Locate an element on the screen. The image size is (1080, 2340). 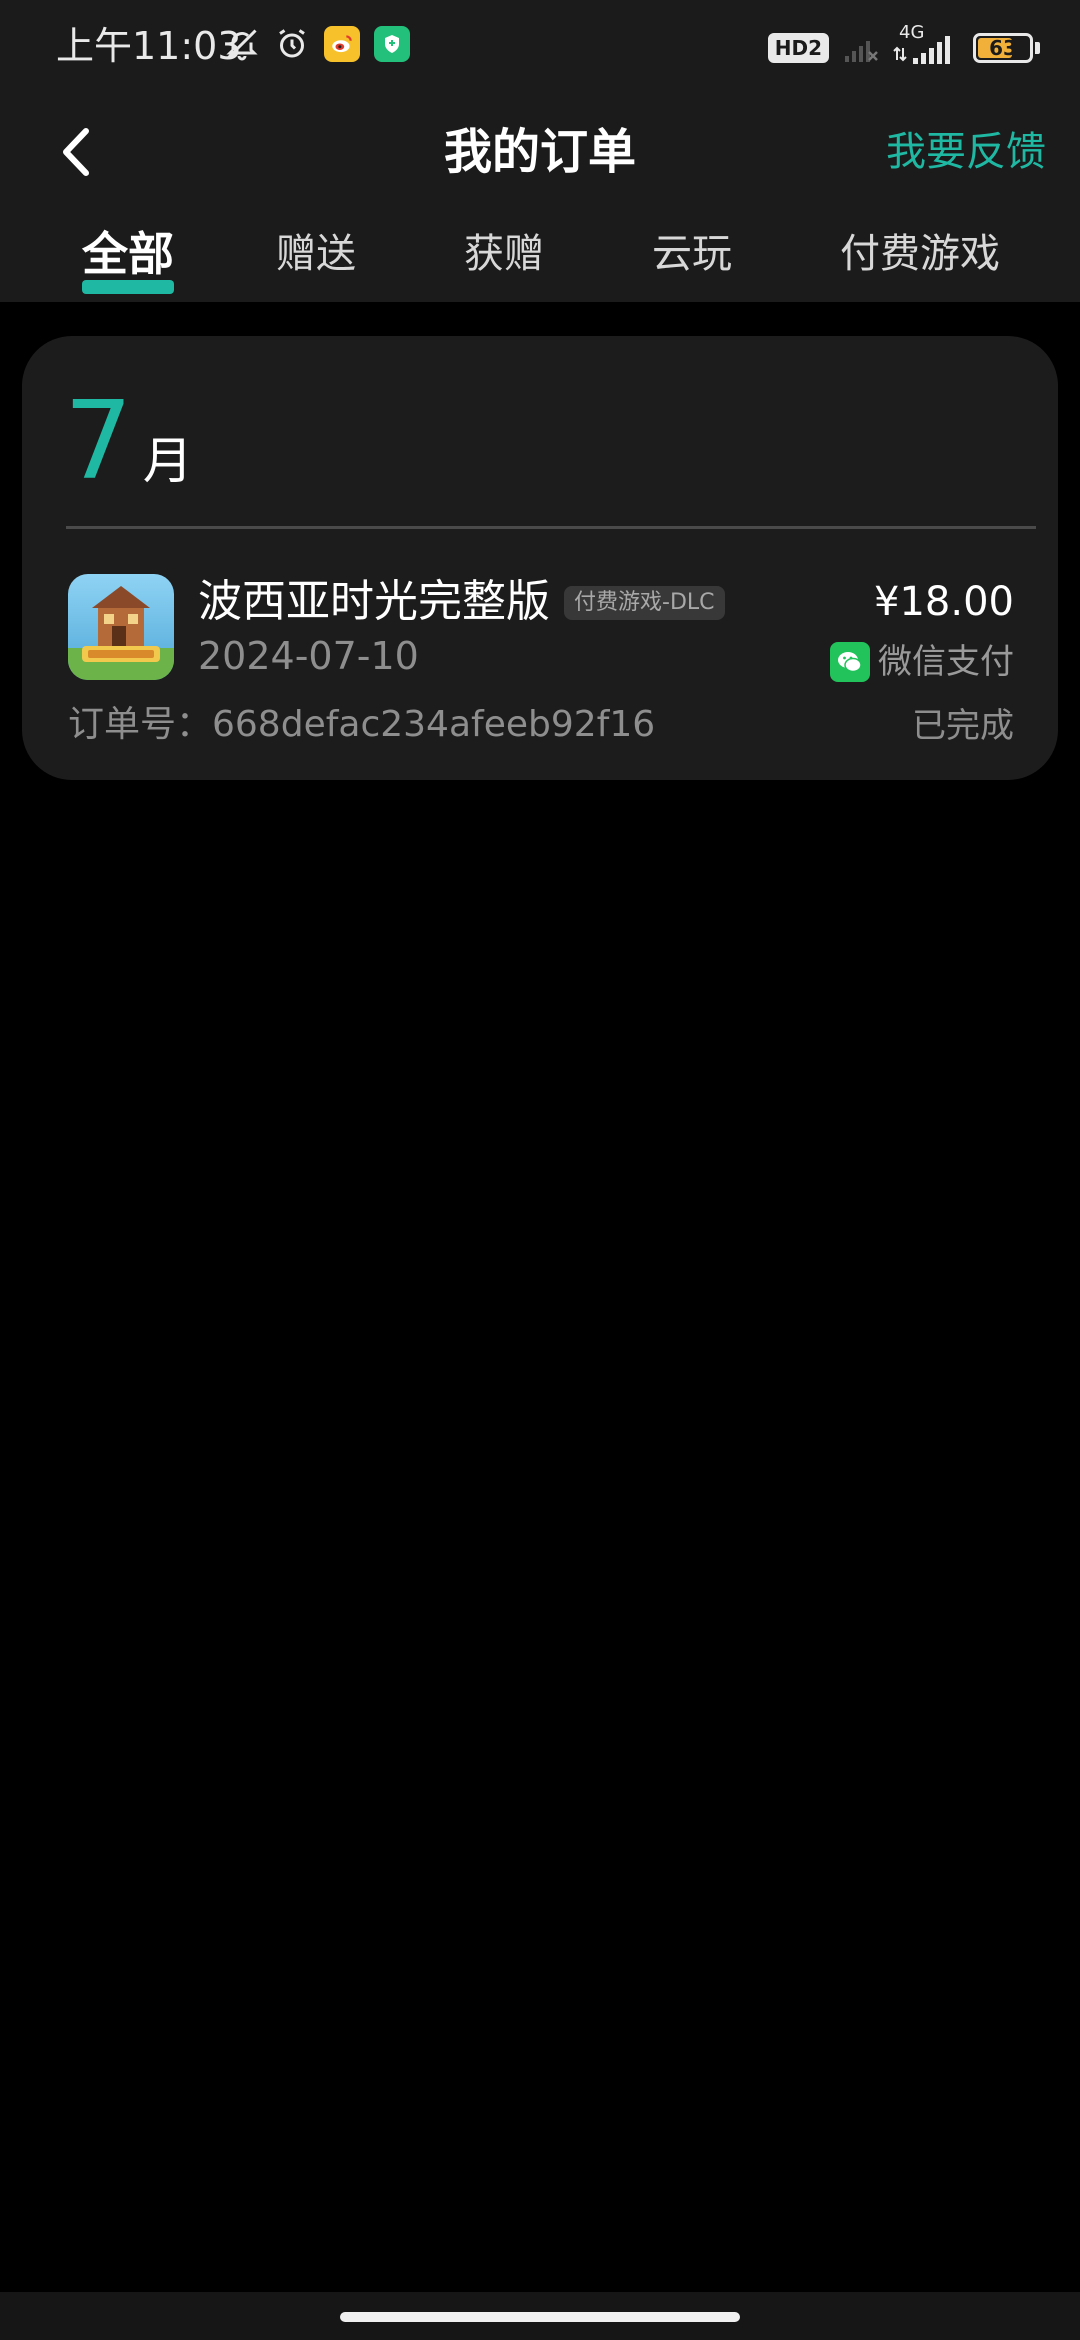
status-time: 上午11:03 is located at coordinates (149, 46).